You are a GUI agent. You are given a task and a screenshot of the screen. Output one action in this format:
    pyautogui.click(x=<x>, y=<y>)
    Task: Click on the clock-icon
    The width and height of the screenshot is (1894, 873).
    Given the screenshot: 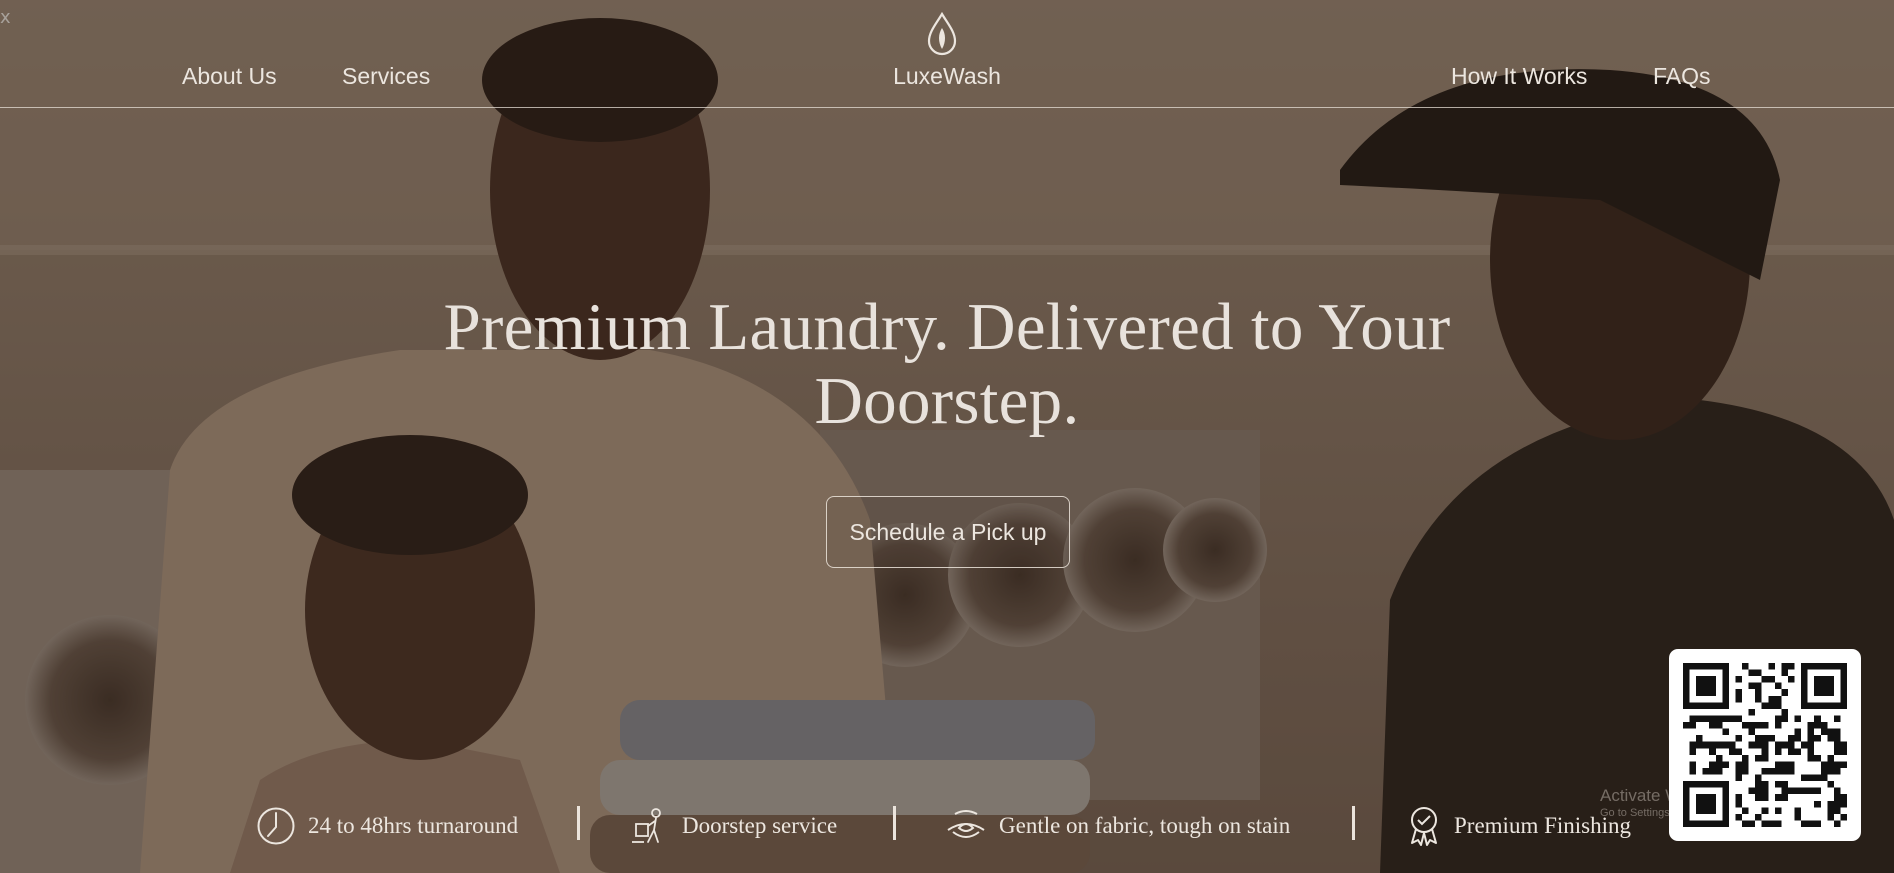 What is the action you would take?
    pyautogui.click(x=276, y=826)
    